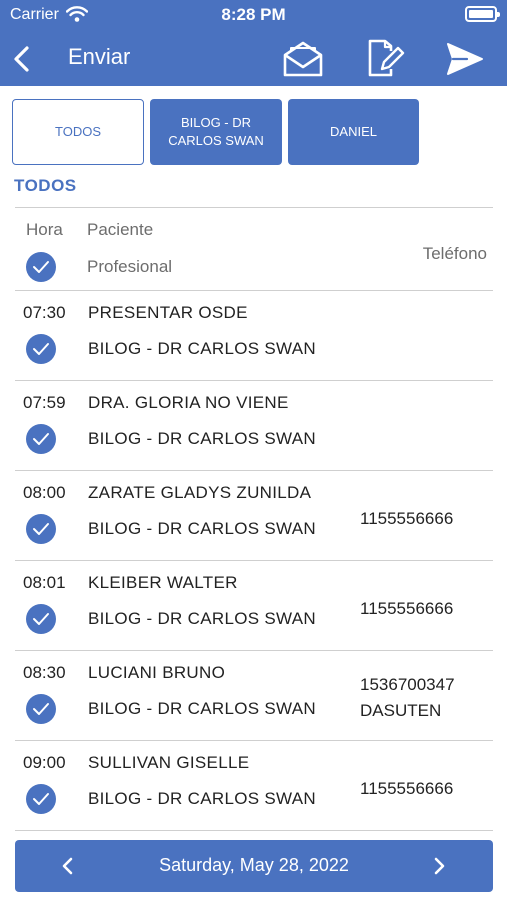 This screenshot has height=900, width=507. What do you see at coordinates (130, 266) in the screenshot?
I see `header-profesional: Profesional` at bounding box center [130, 266].